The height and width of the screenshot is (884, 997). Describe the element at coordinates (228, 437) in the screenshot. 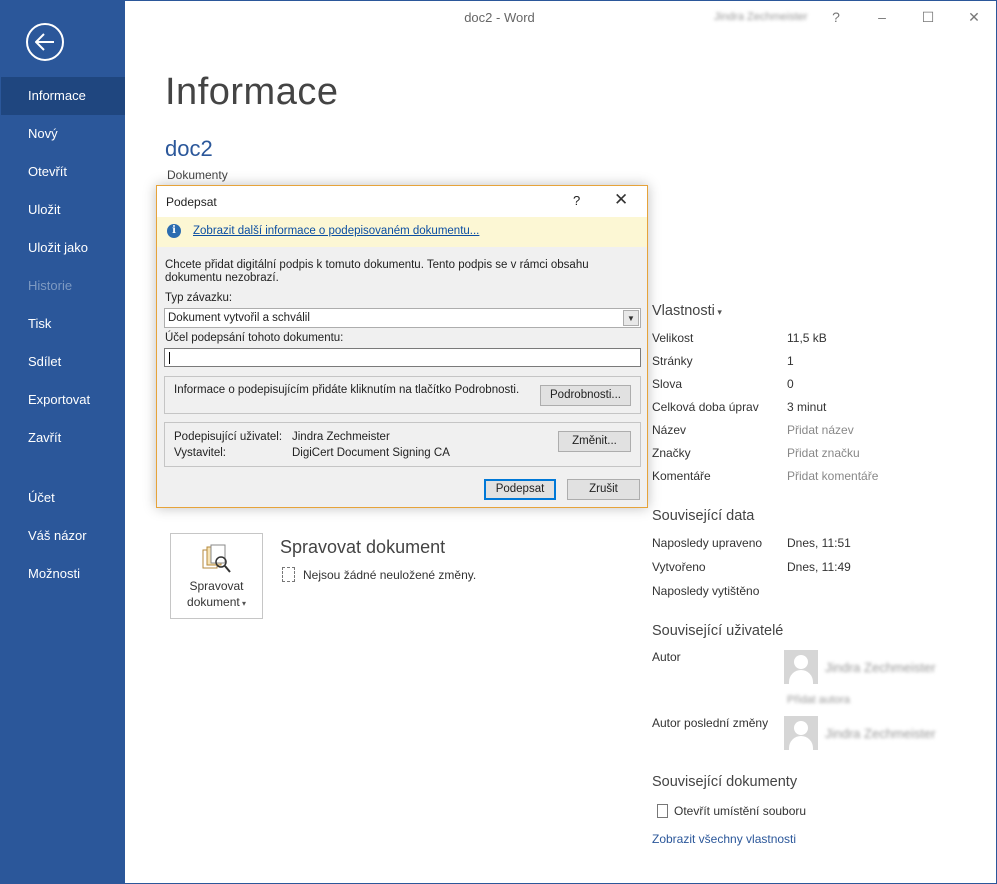

I see `signer-label: Podepisující uživatel:` at that location.